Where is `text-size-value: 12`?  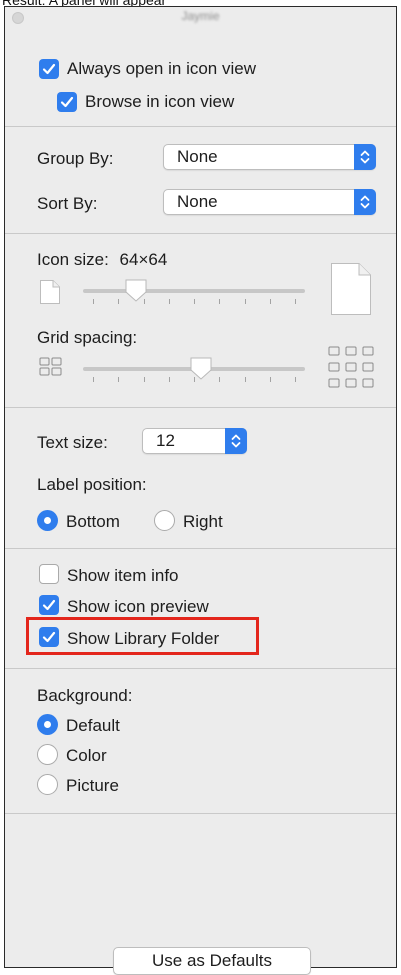
text-size-value: 12 is located at coordinates (165, 440).